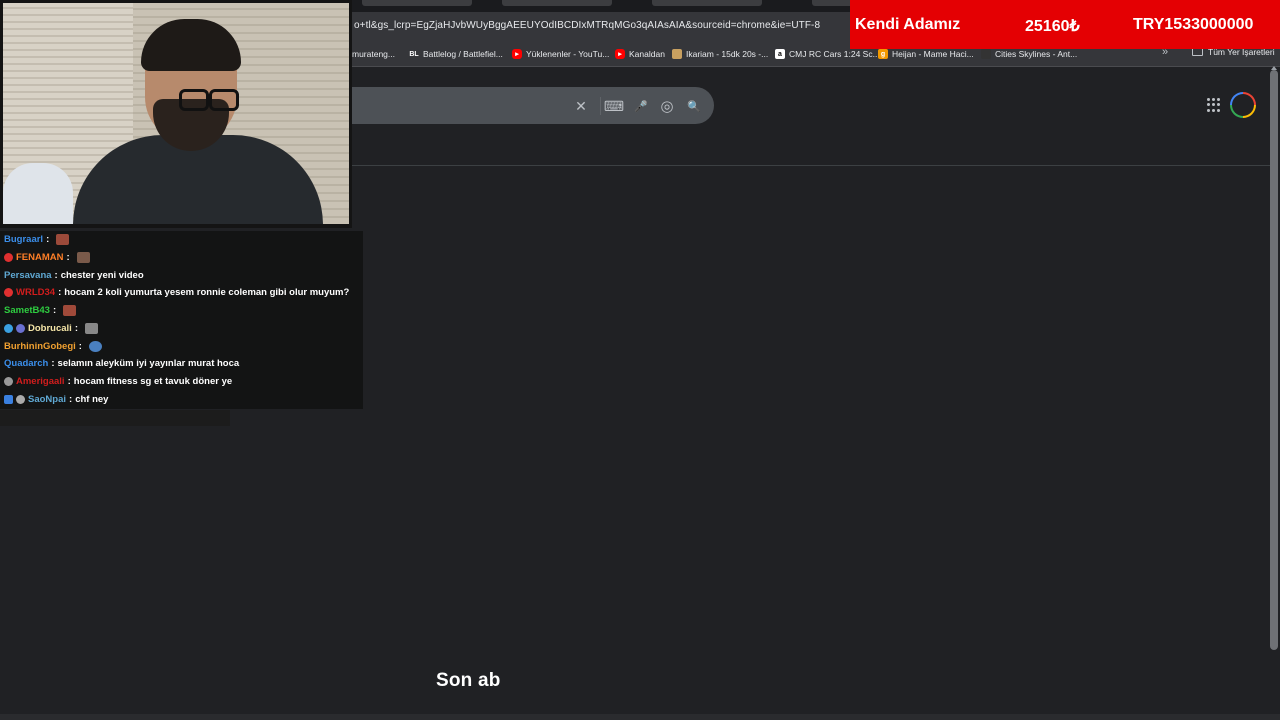  I want to click on chat-message: Bugraarl:, so click(37, 239).